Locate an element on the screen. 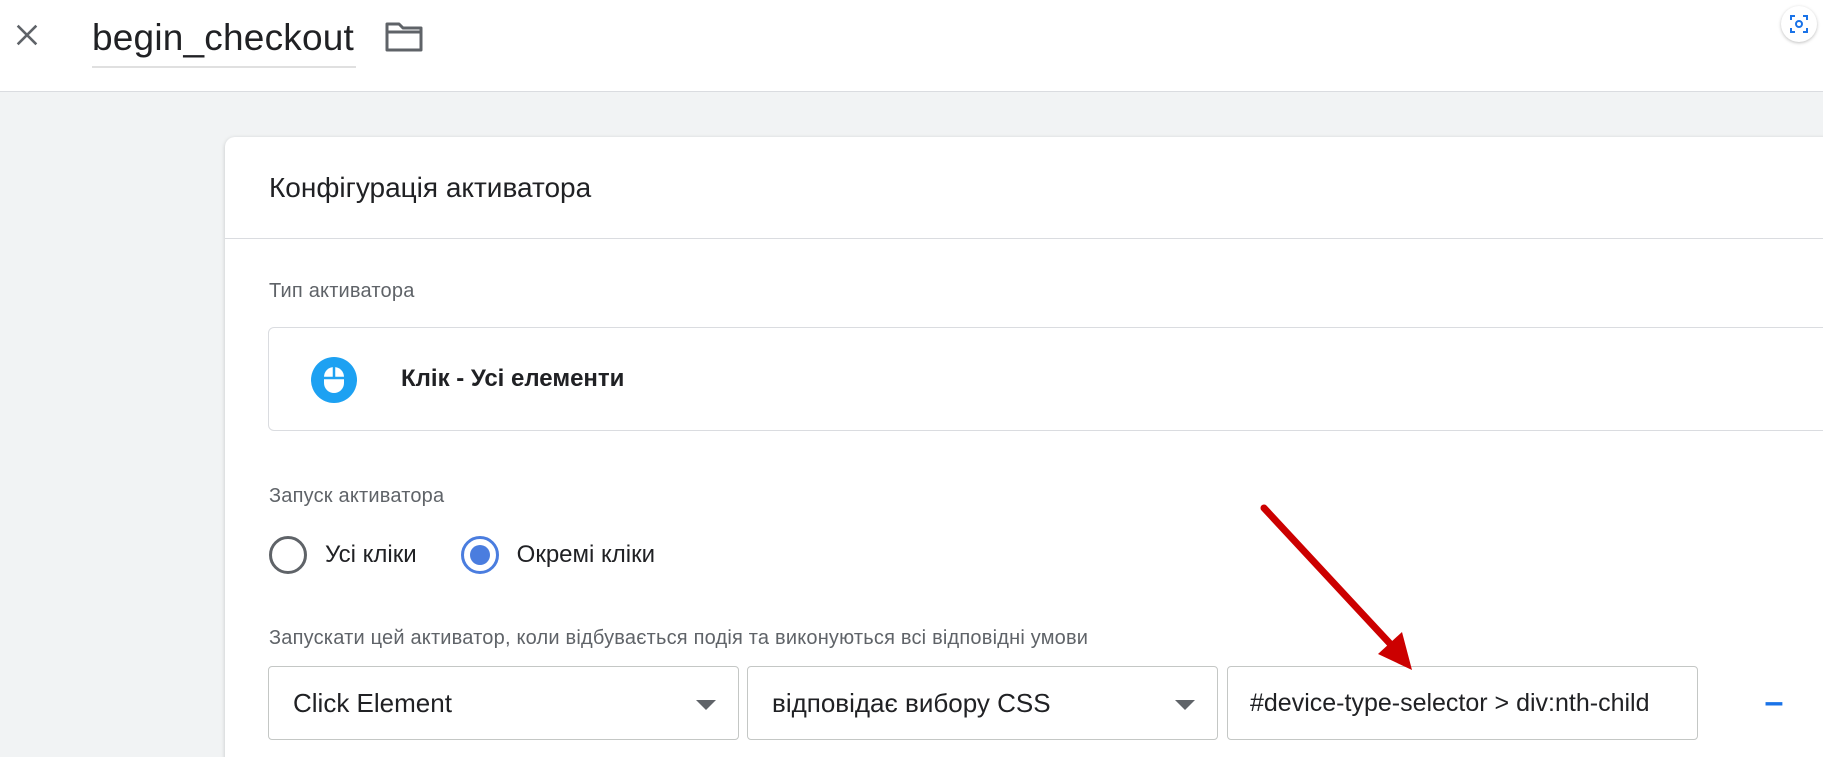 The image size is (1823, 757). radio-label: Окремі кліки is located at coordinates (586, 554).